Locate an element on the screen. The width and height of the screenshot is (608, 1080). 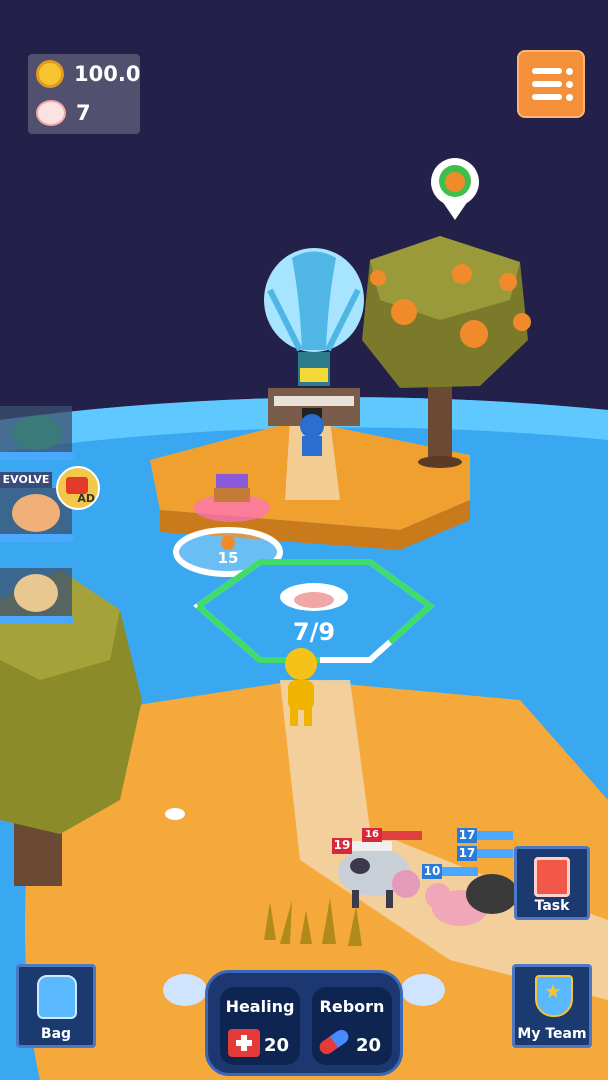
hp-blue-tag-2: 17 is located at coordinates (467, 853).